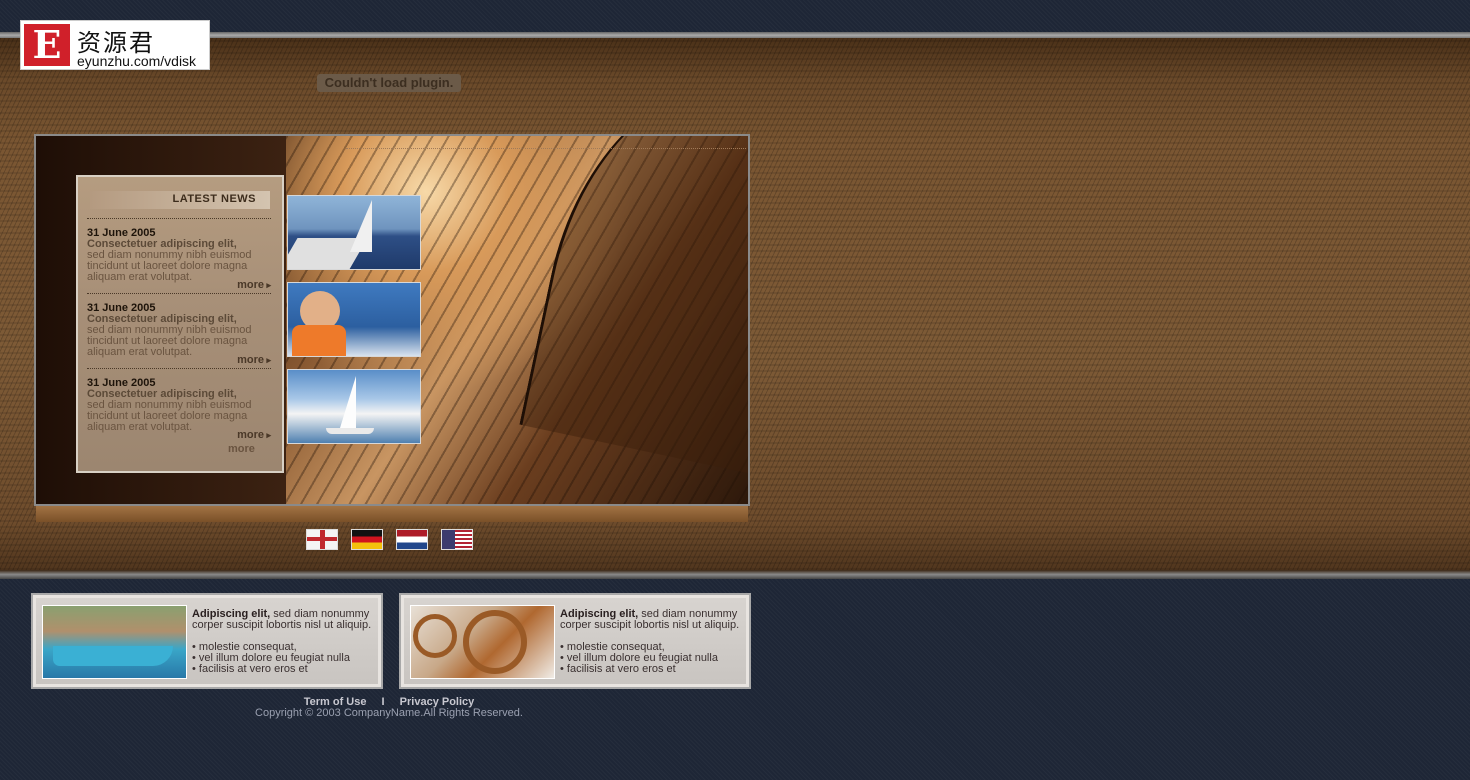 This screenshot has width=1470, height=780. What do you see at coordinates (392, 514) in the screenshot?
I see `hero-bottom-bar` at bounding box center [392, 514].